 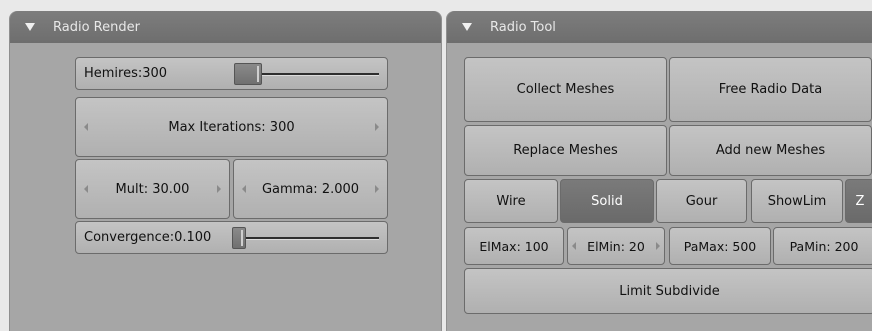 I want to click on free-radio-data-label: Free Radio Data, so click(x=770, y=89).